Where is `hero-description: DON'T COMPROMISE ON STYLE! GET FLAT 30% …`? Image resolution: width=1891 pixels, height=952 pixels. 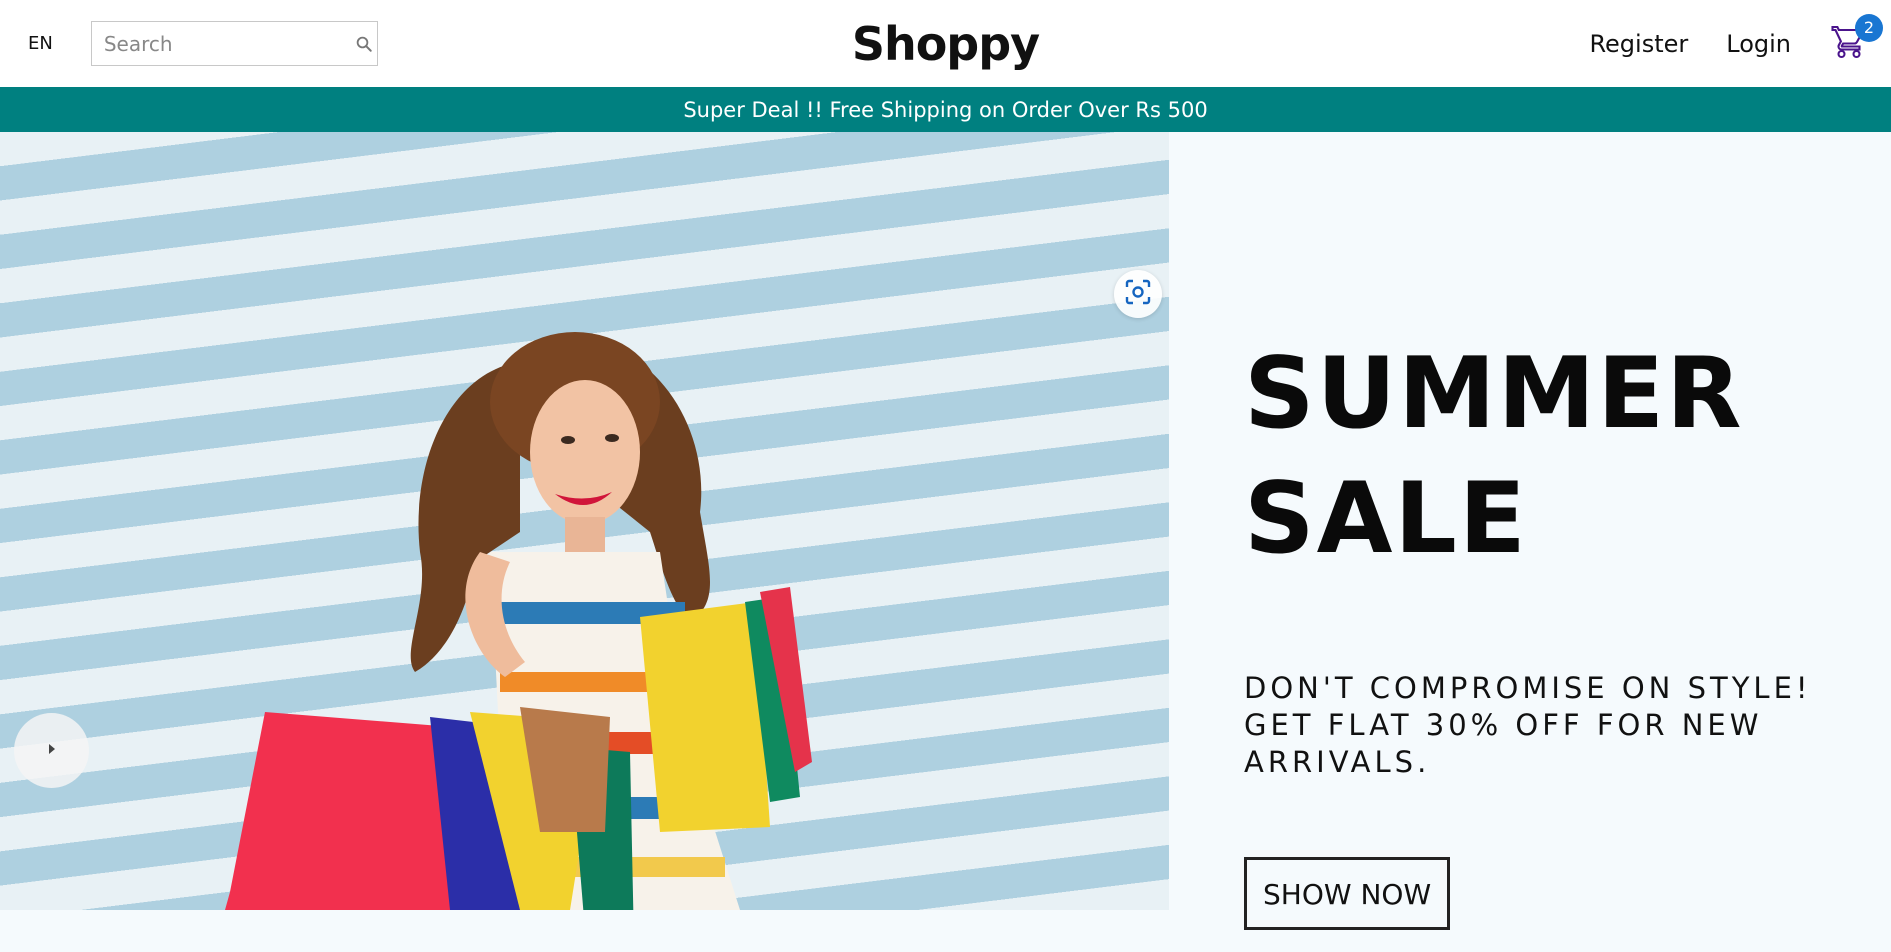
hero-description: DON'T COMPROMISE ON STYLE! GET FLAT 30% … is located at coordinates (1528, 725).